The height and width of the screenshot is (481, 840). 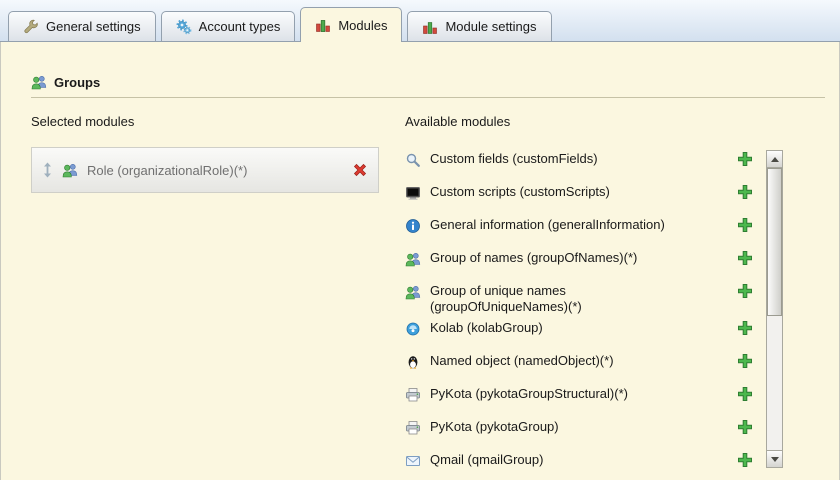 What do you see at coordinates (514, 158) in the screenshot?
I see `module-label: Custom fields (customFields)` at bounding box center [514, 158].